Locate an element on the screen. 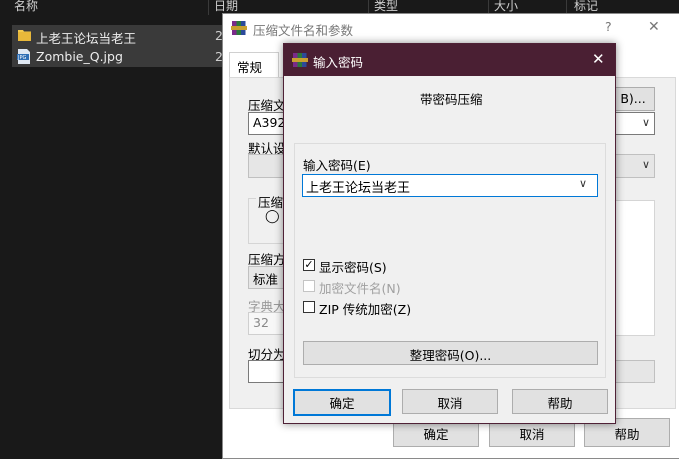  column-header-type: 类型 is located at coordinates (386, 7).